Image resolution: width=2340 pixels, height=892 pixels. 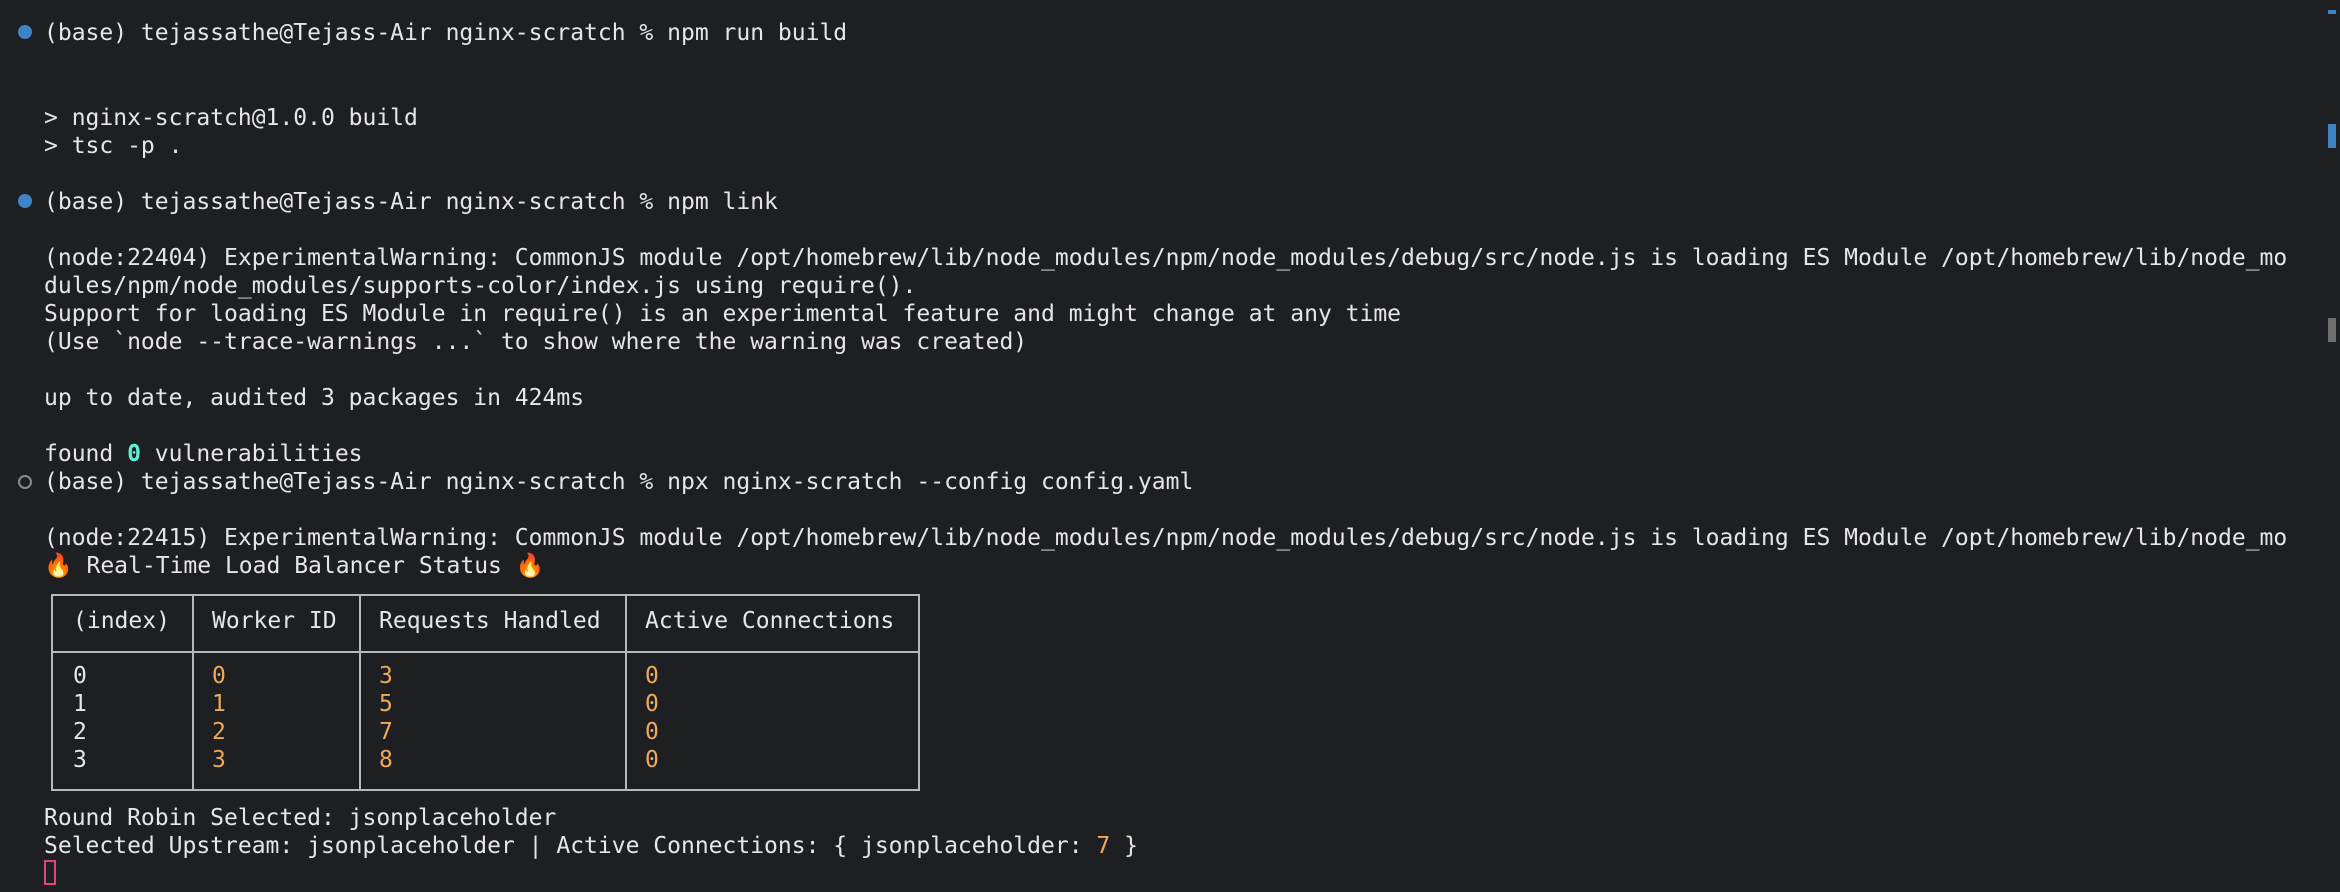 What do you see at coordinates (219, 760) in the screenshot?
I see `table-cell-worker-id: 3` at bounding box center [219, 760].